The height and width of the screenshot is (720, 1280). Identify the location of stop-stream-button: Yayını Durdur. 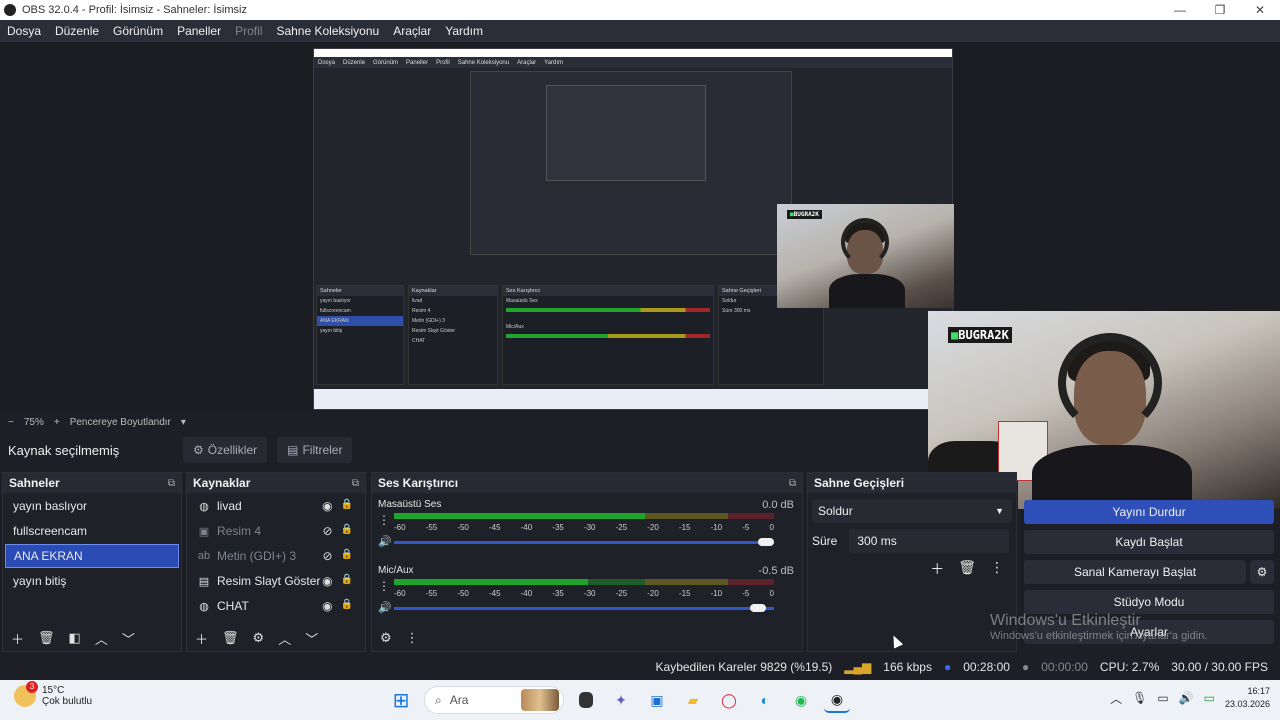
(1149, 512).